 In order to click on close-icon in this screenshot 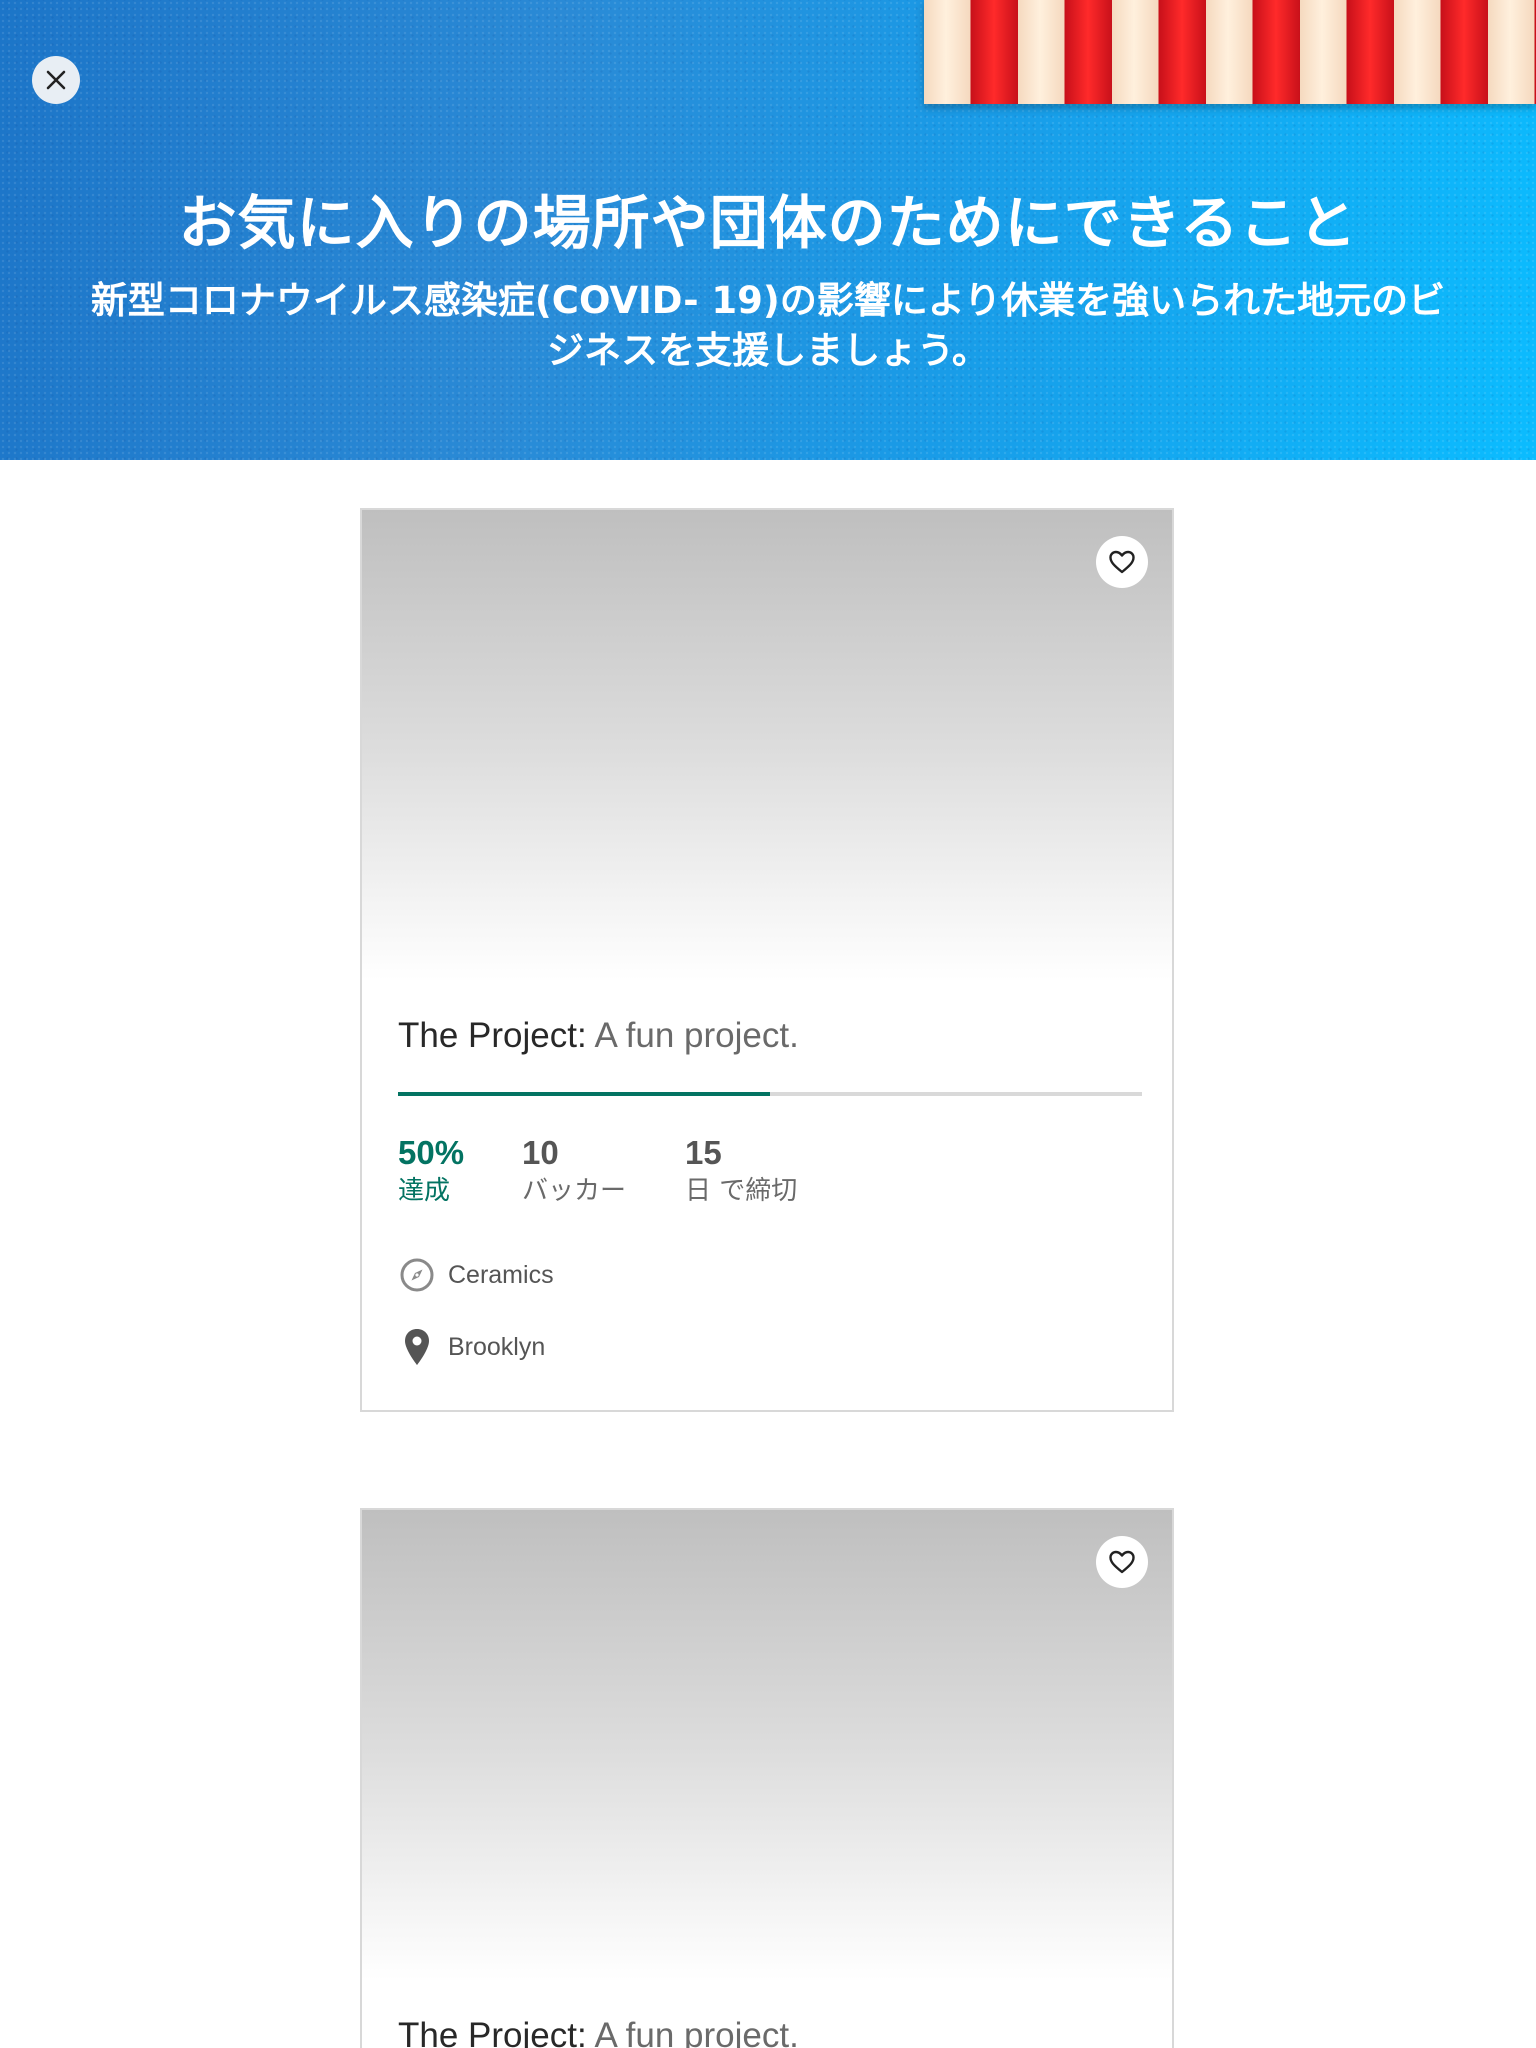, I will do `click(56, 80)`.